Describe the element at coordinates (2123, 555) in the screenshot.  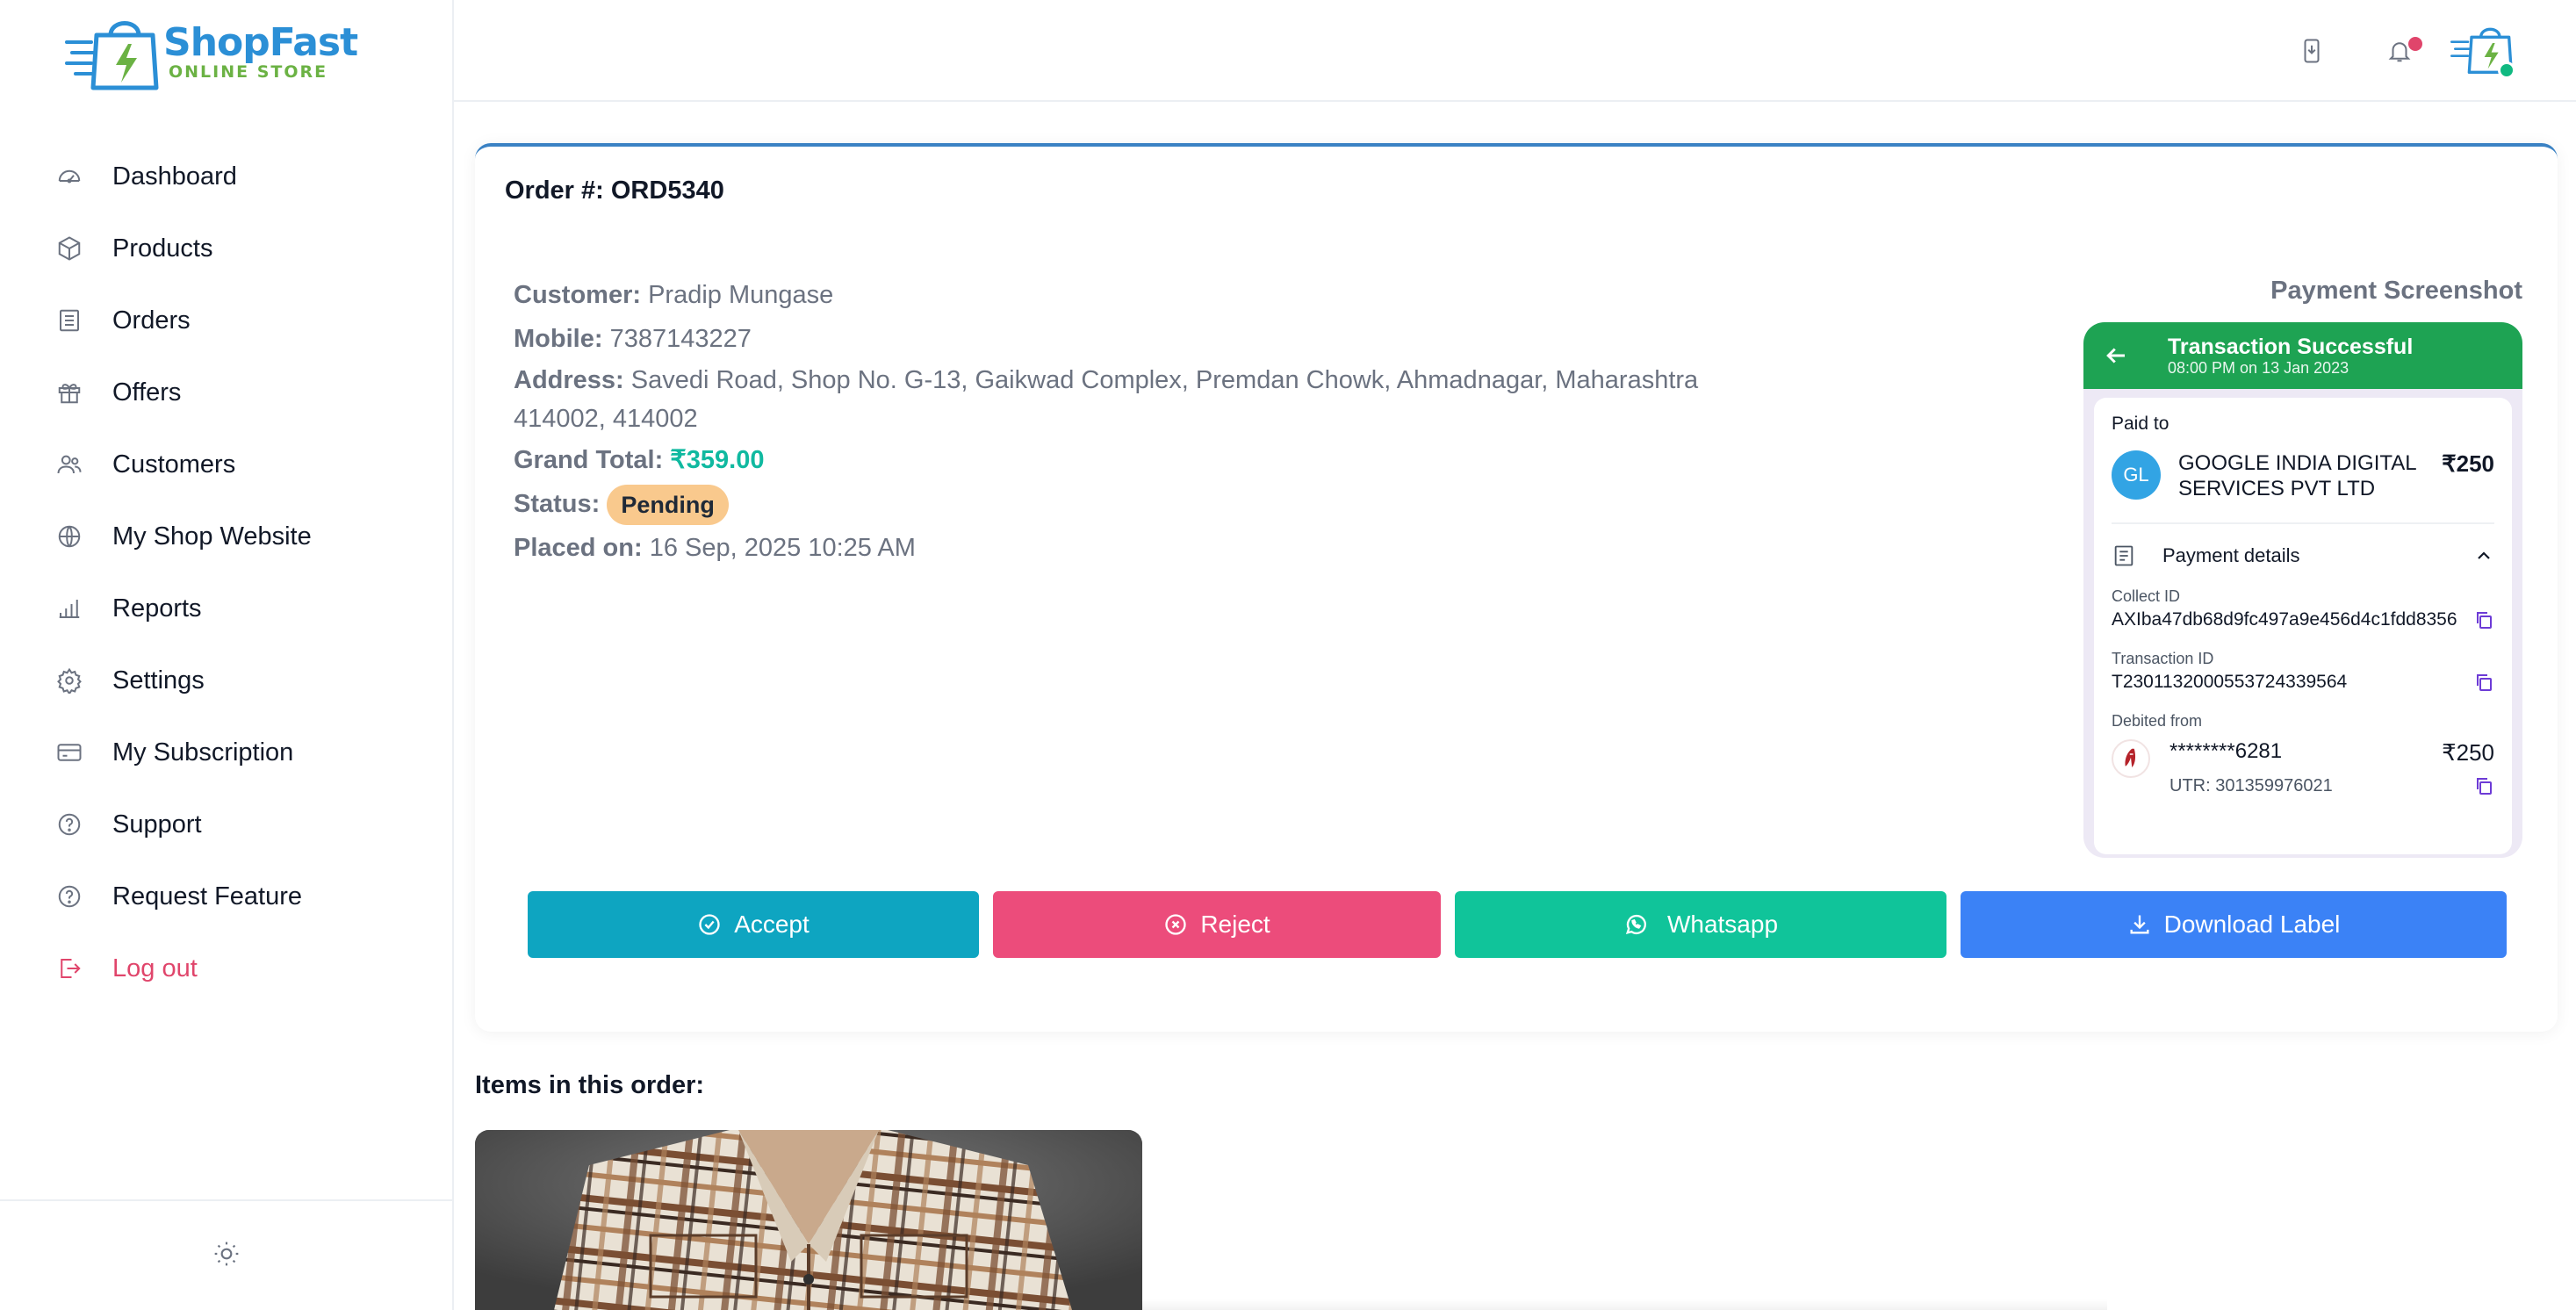
I see `receipt-icon` at that location.